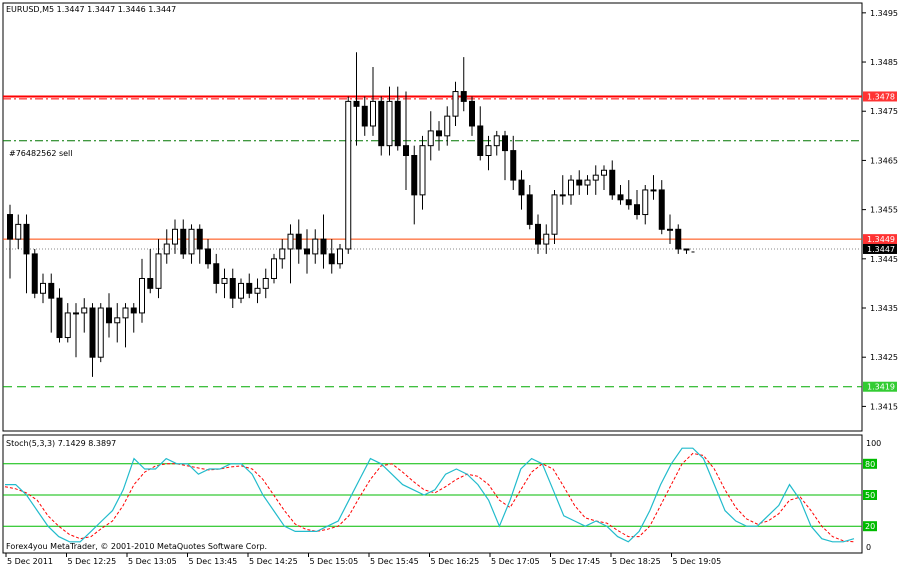  What do you see at coordinates (881, 96) in the screenshot?
I see `price-badge-label: 1.3478` at bounding box center [881, 96].